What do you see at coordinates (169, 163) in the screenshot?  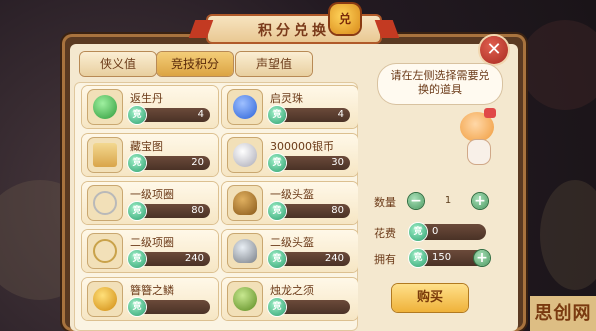 I see `price-bar: 竞 20` at bounding box center [169, 163].